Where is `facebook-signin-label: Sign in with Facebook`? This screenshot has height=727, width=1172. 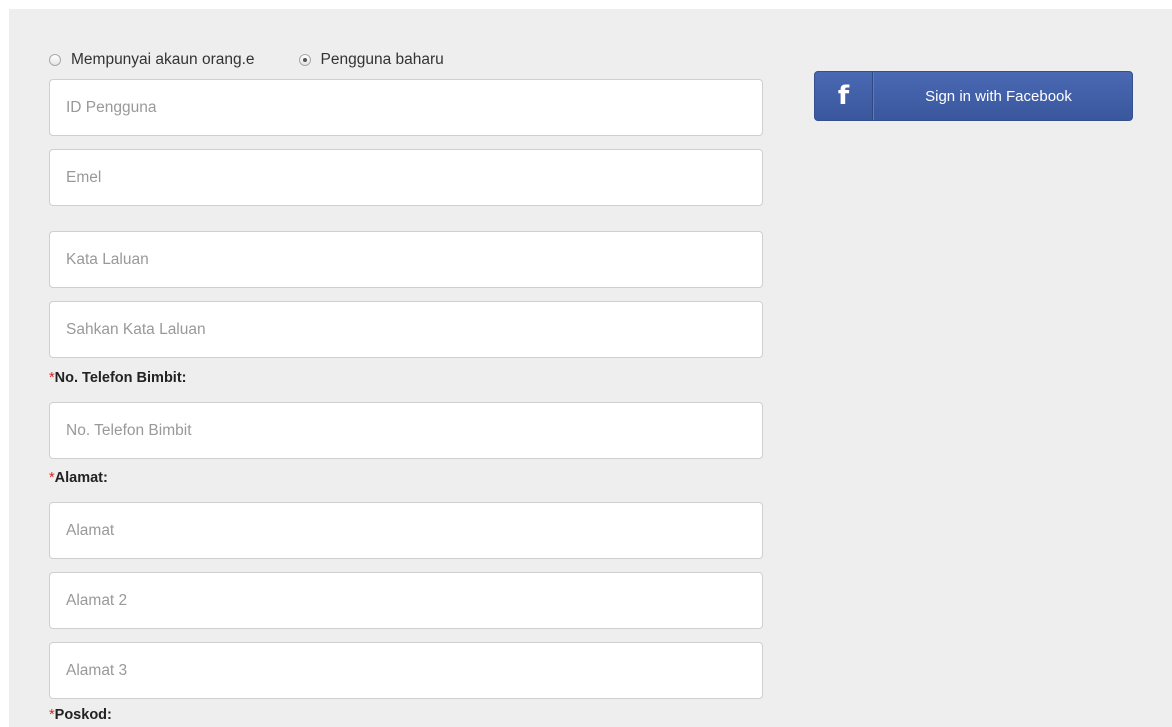
facebook-signin-label: Sign in with Facebook is located at coordinates (998, 96).